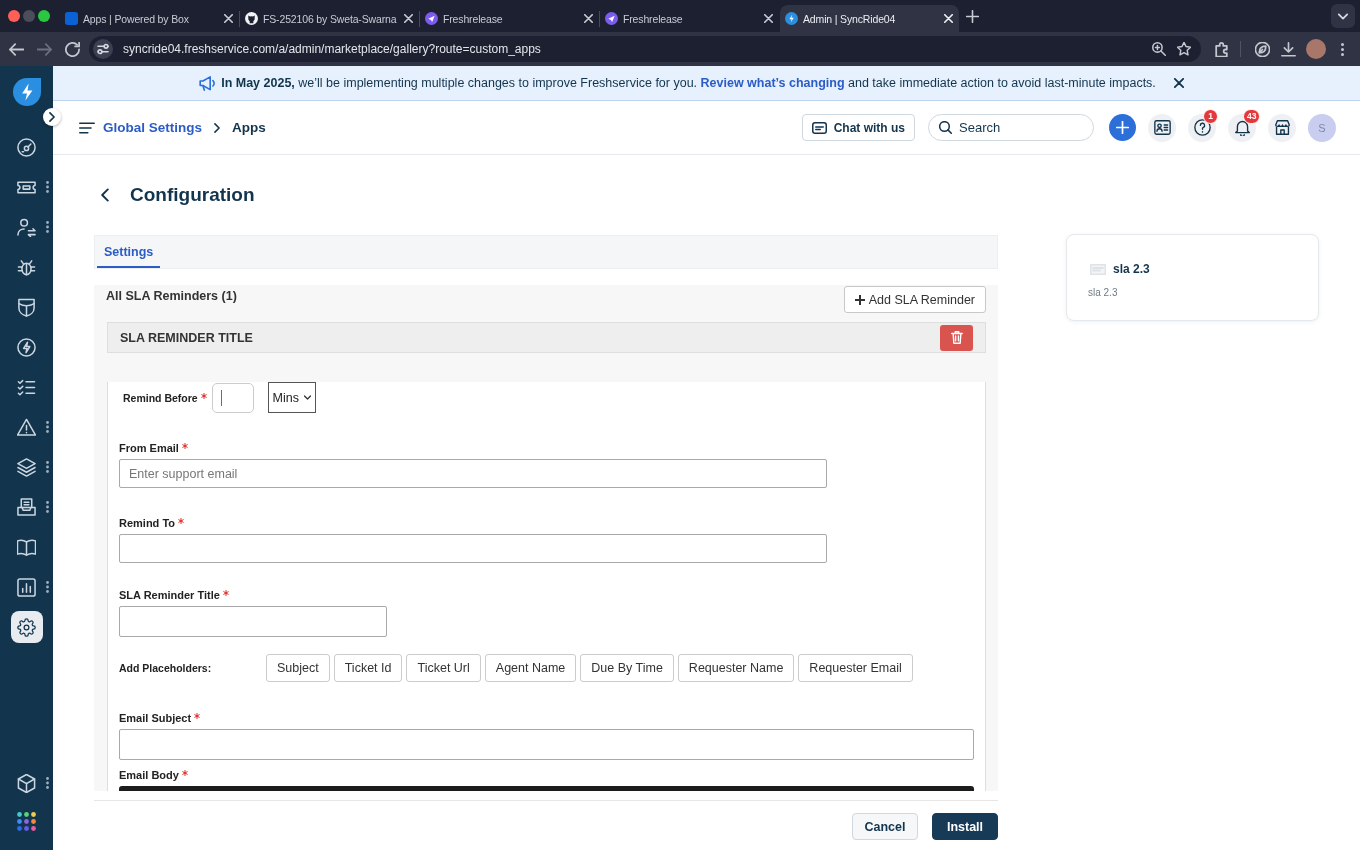  I want to click on field-label: Add Placeholders:, so click(165, 668).